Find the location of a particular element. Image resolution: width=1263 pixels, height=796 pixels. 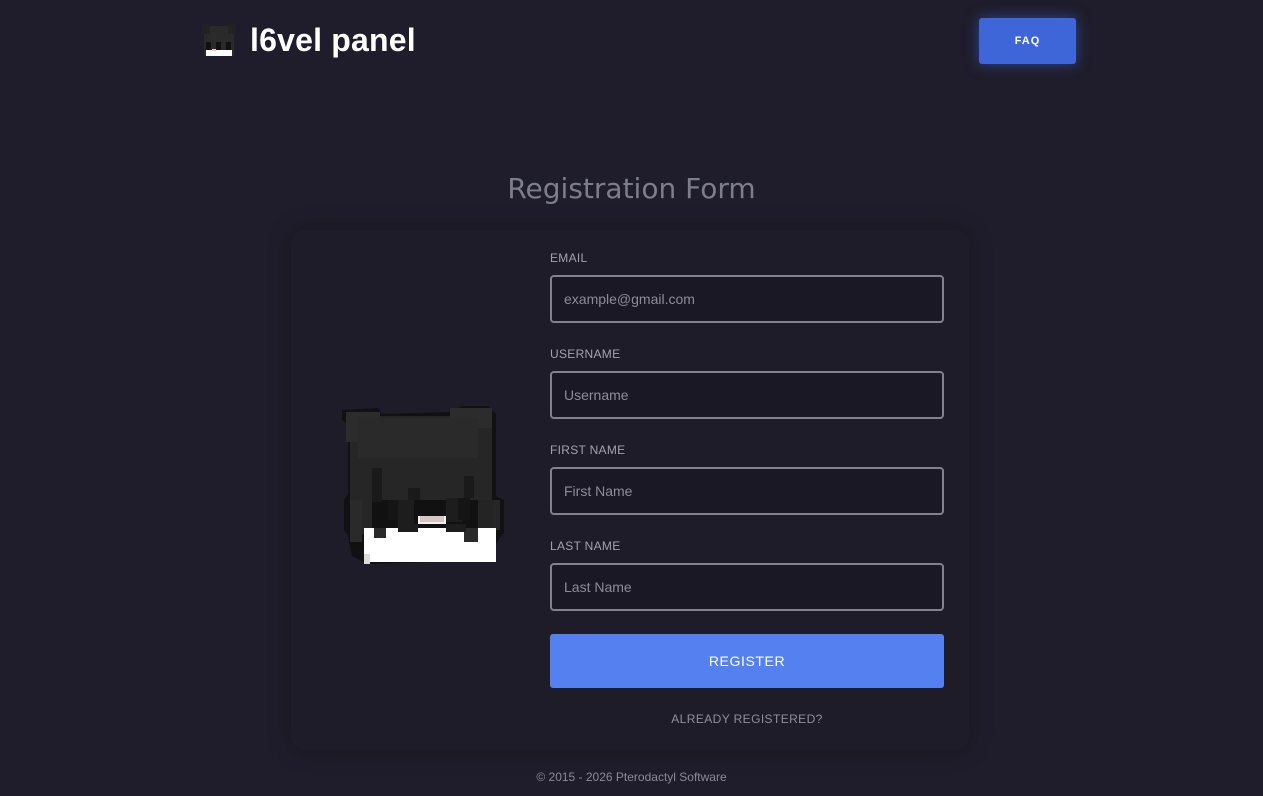

last-name-field-group: LAST NAME is located at coordinates (747, 575).